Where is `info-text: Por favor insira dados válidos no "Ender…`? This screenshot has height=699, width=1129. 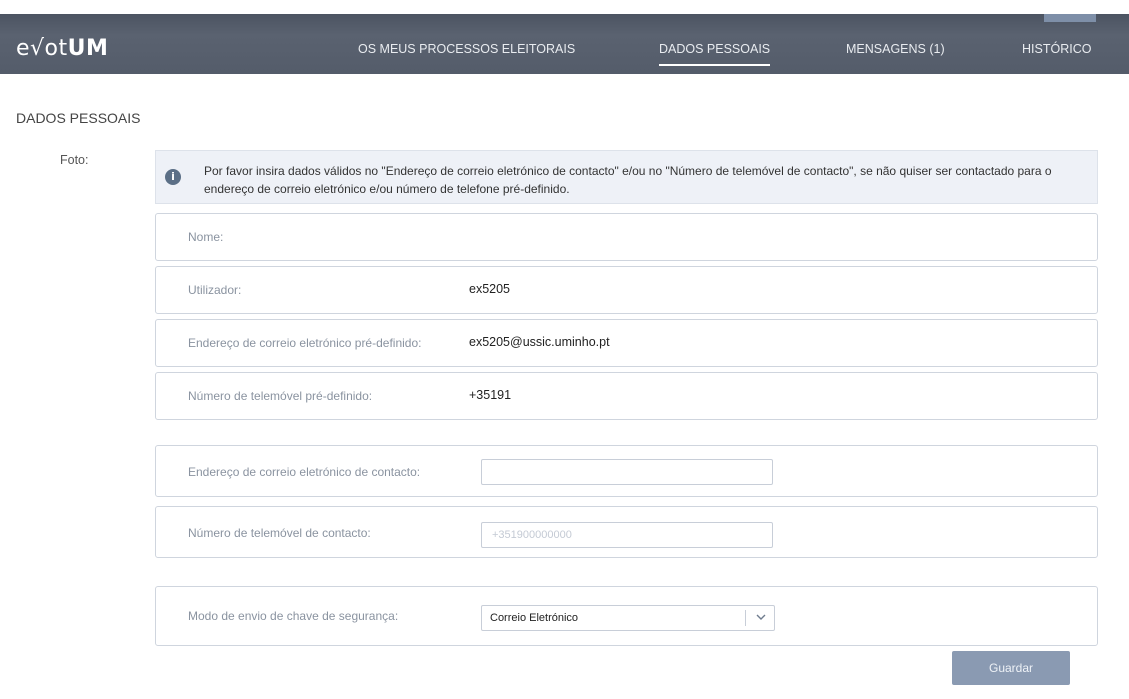
info-text: Por favor insira dados válidos no "Ender… is located at coordinates (628, 180).